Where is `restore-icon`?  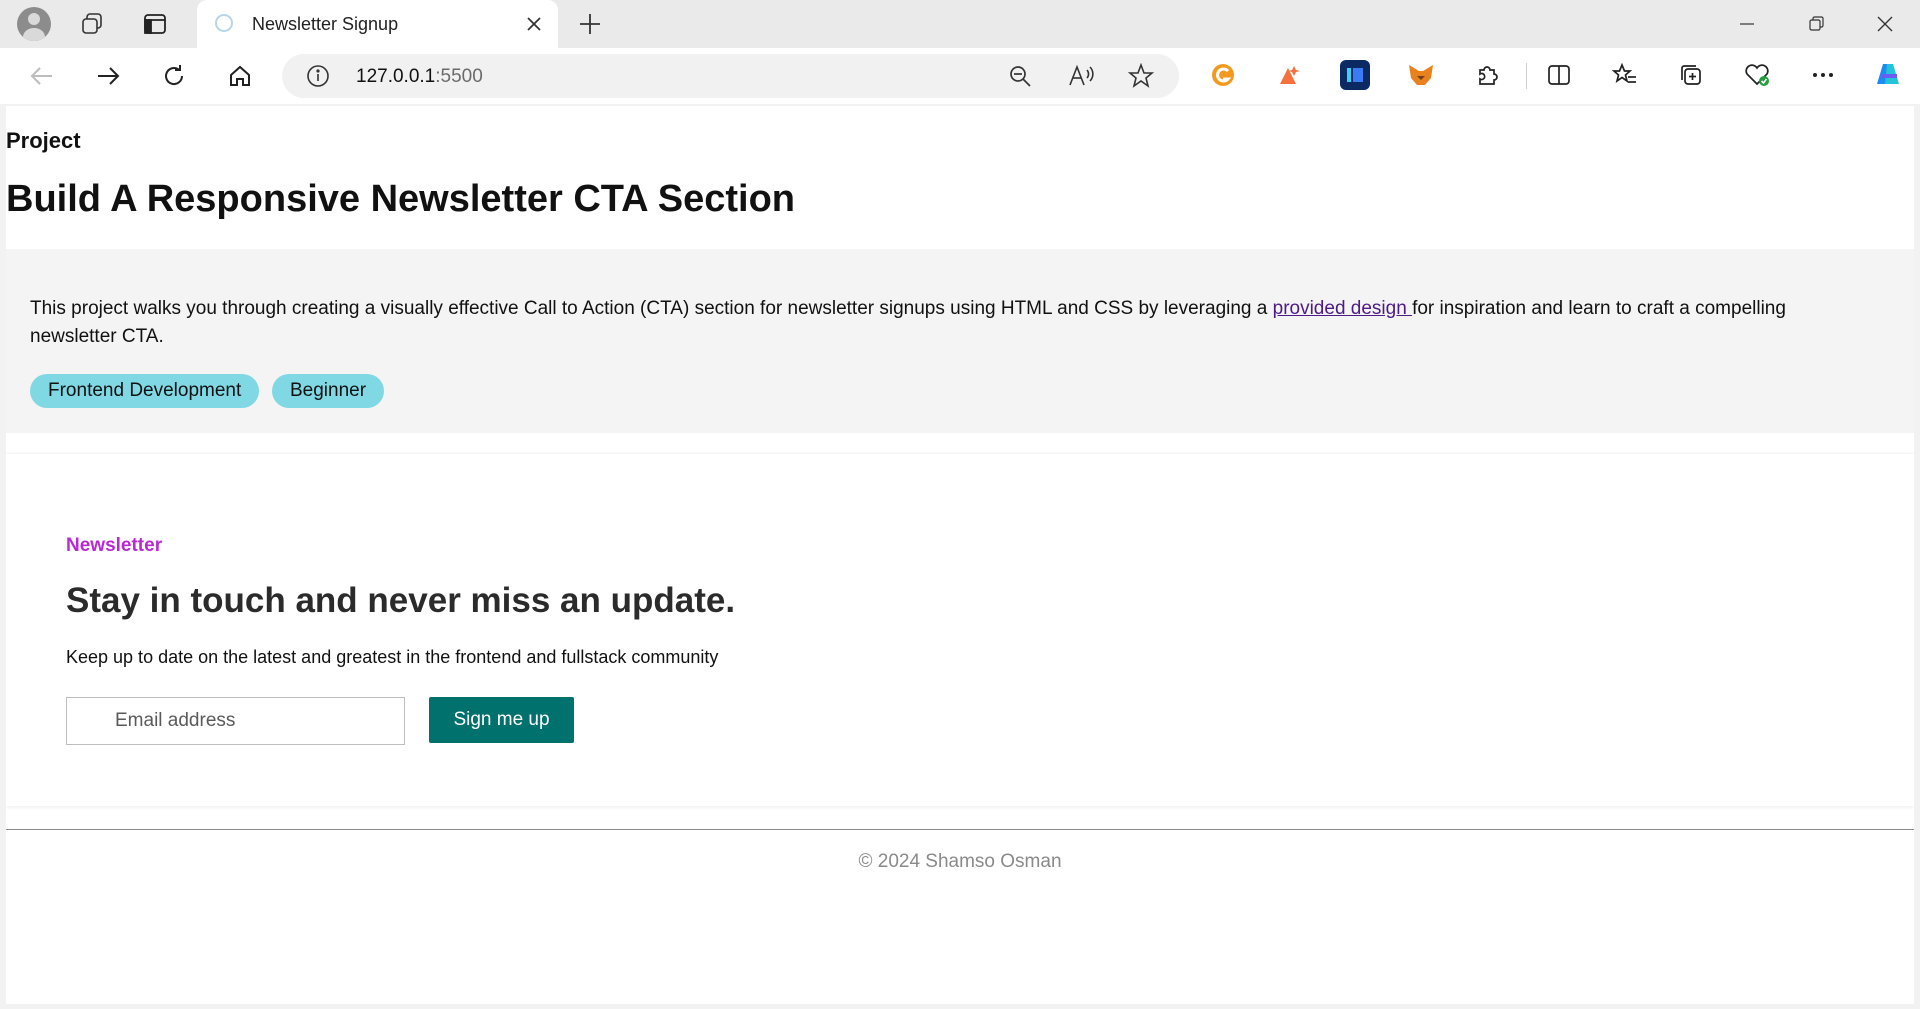
restore-icon is located at coordinates (1816, 24).